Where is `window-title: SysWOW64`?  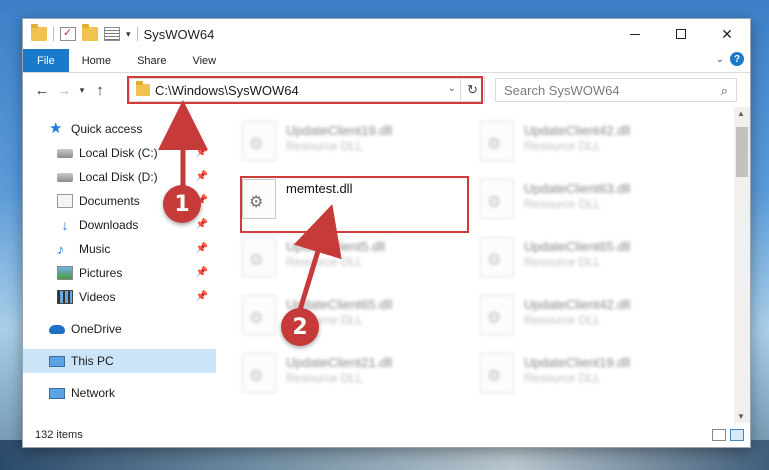 window-title: SysWOW64 is located at coordinates (179, 34).